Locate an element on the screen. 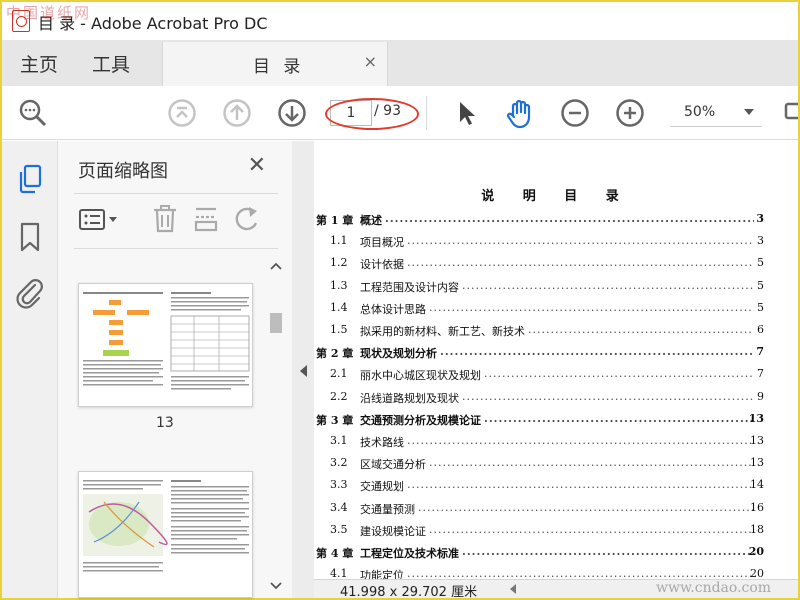 Image resolution: width=800 pixels, height=600 pixels. pane-close-icon: ✕ is located at coordinates (257, 165).